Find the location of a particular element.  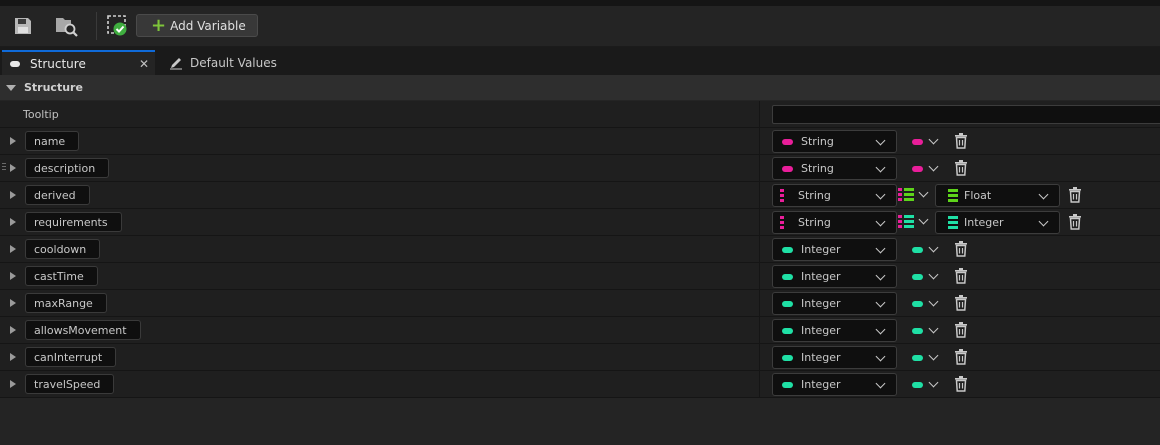

edit-pencil-icon is located at coordinates (176, 63).